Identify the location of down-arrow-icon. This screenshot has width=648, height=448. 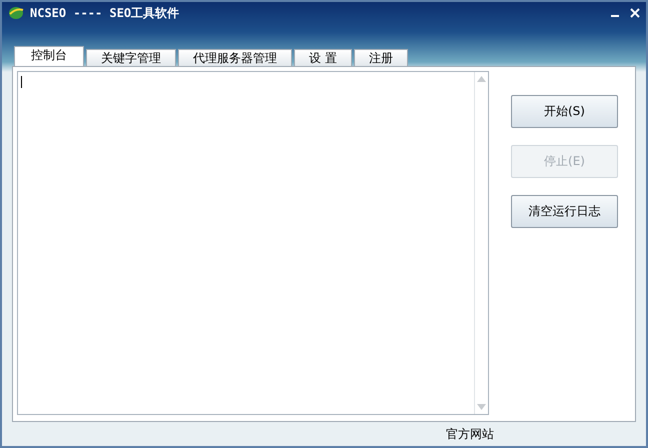
(481, 407).